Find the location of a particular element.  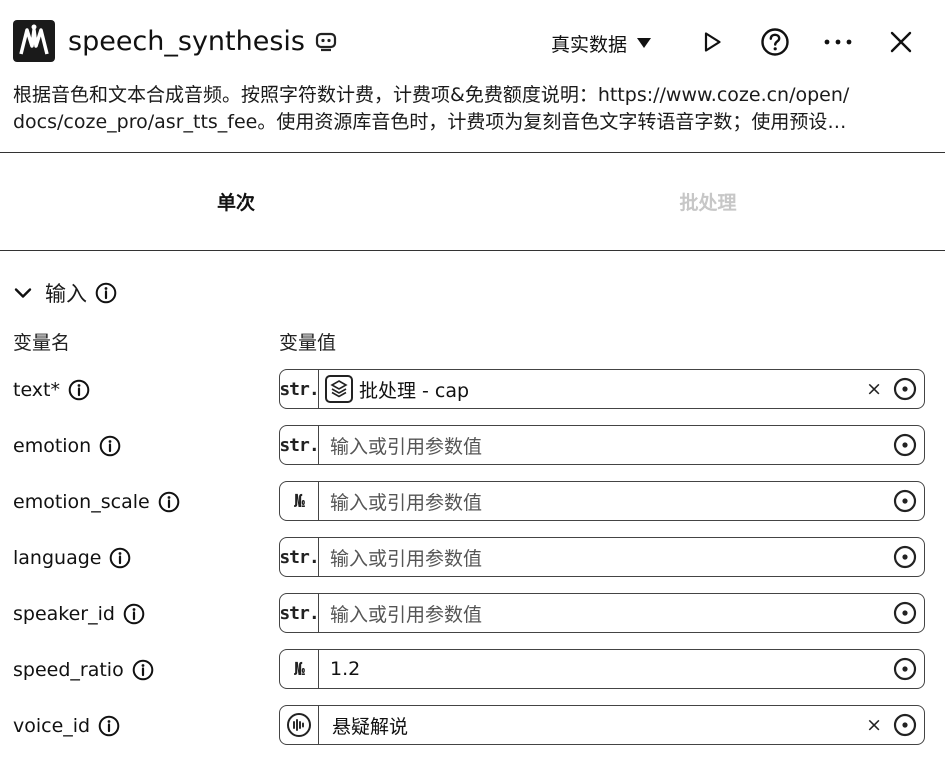

voice-type-badge is located at coordinates (299, 725).